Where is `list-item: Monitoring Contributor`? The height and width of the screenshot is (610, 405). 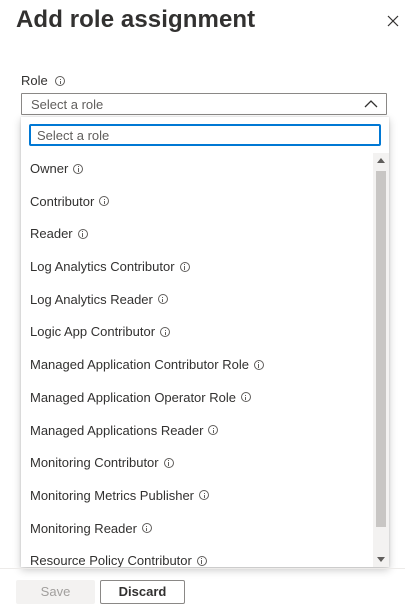 list-item: Monitoring Contributor is located at coordinates (197, 463).